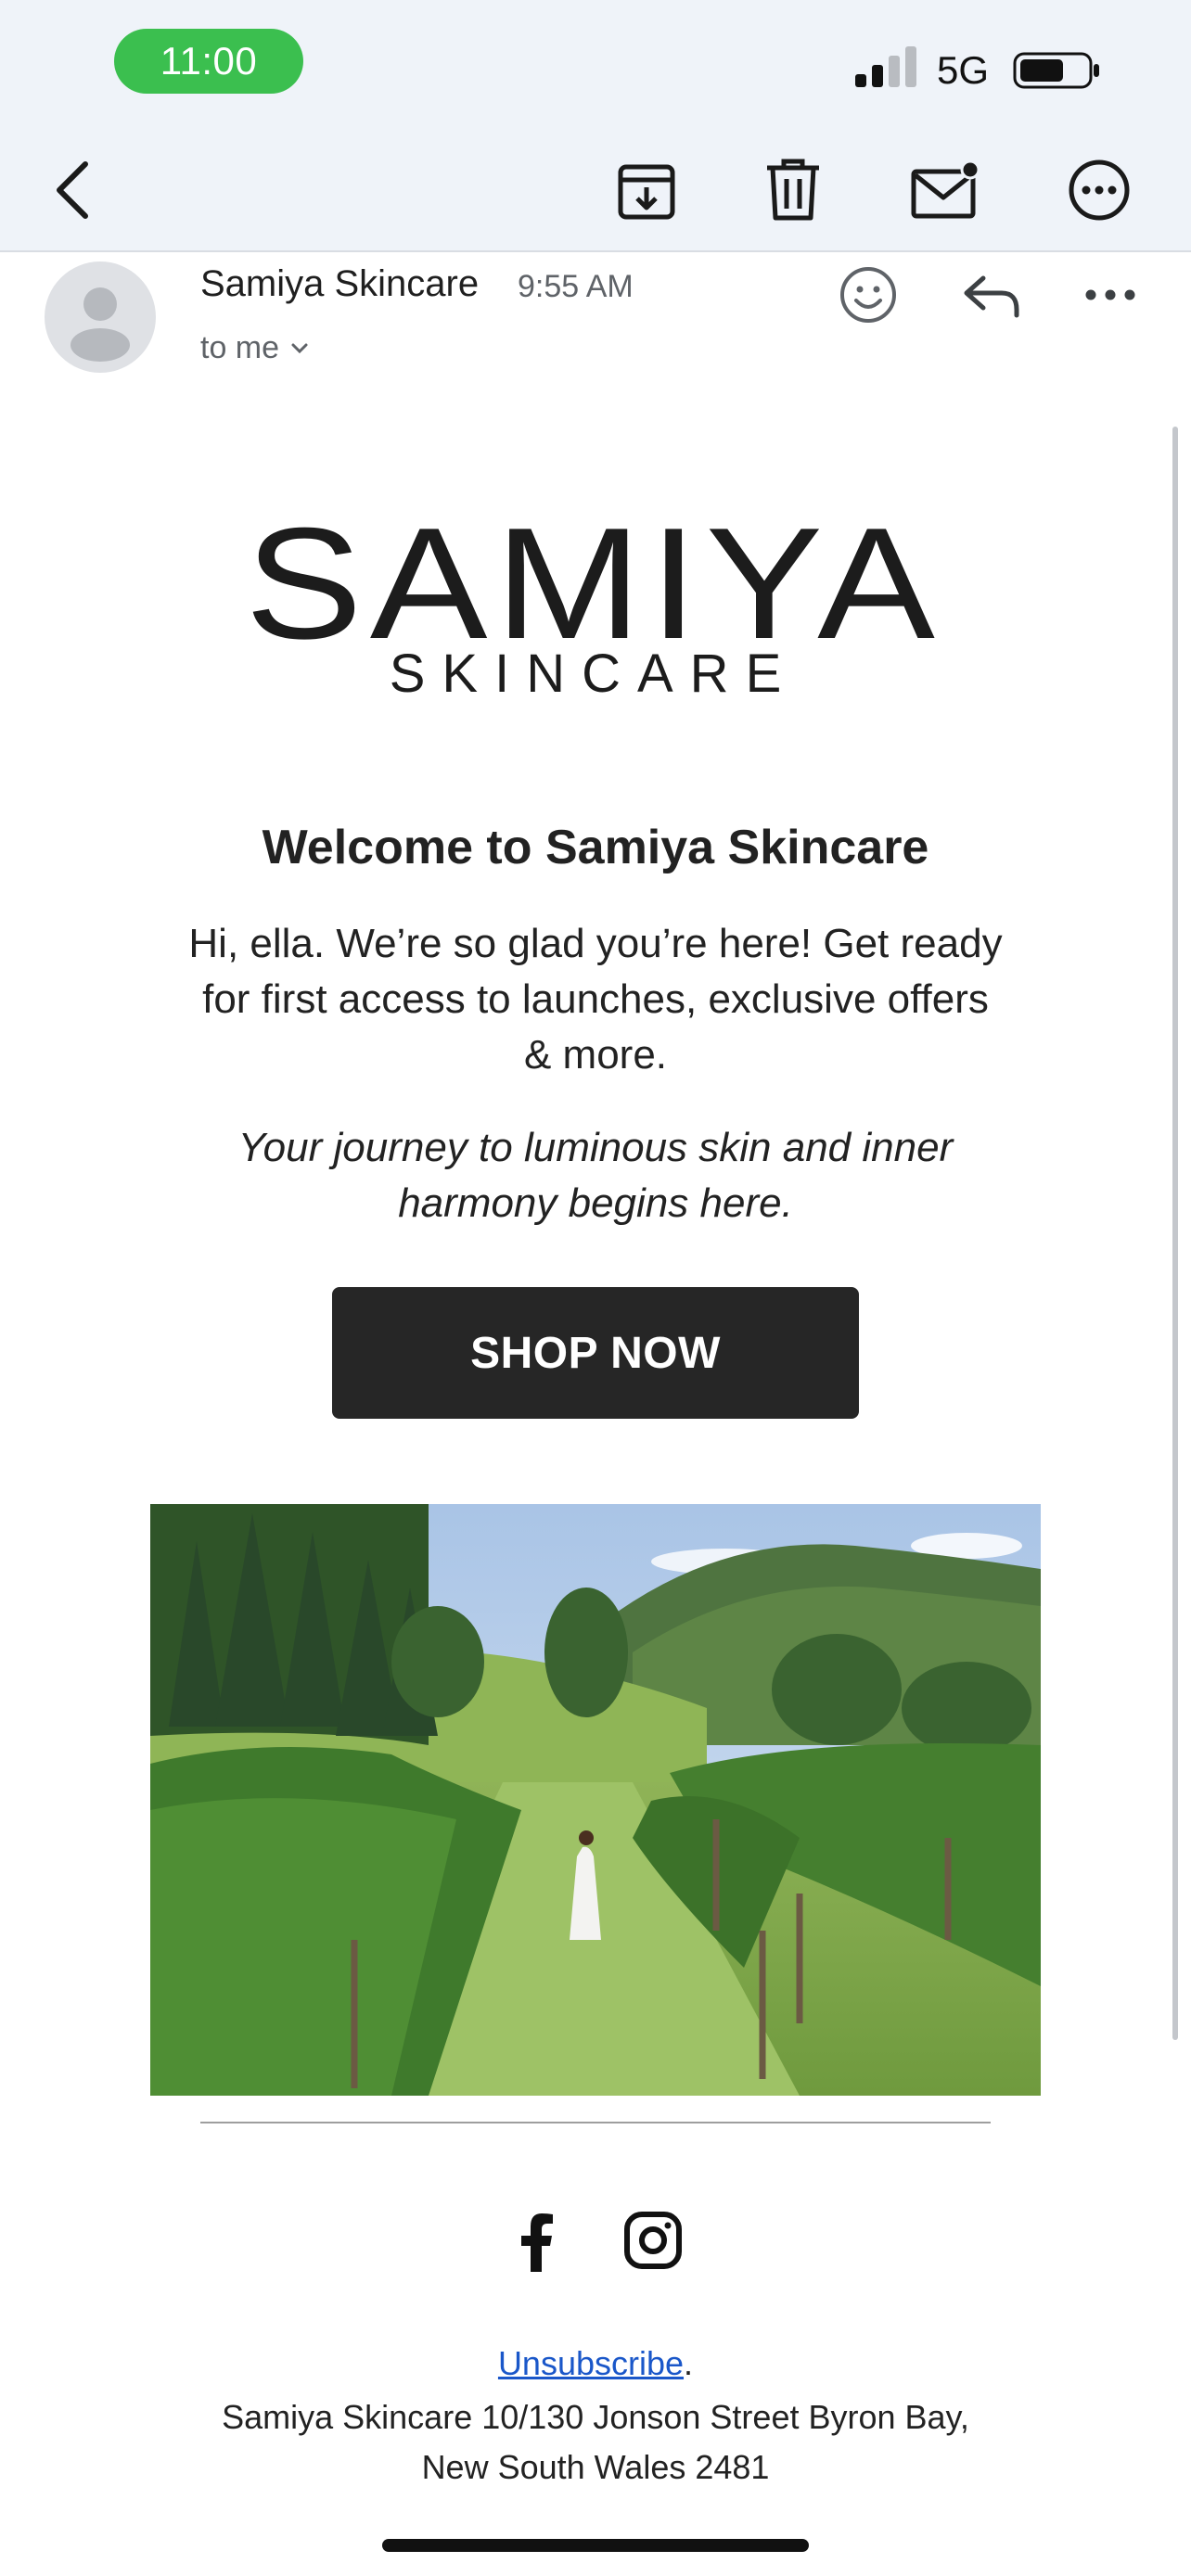 This screenshot has height=2576, width=1191. I want to click on message-more-button, so click(1110, 295).